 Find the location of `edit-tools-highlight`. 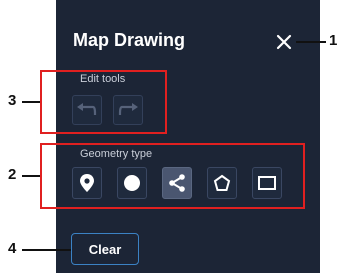

edit-tools-highlight is located at coordinates (103, 102).